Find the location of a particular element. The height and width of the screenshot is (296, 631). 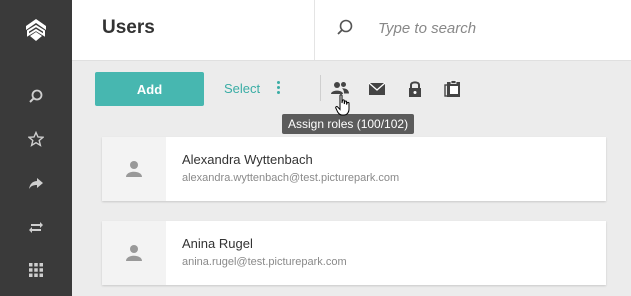

user-name: Alexandra Wyttenbach is located at coordinates (247, 159).